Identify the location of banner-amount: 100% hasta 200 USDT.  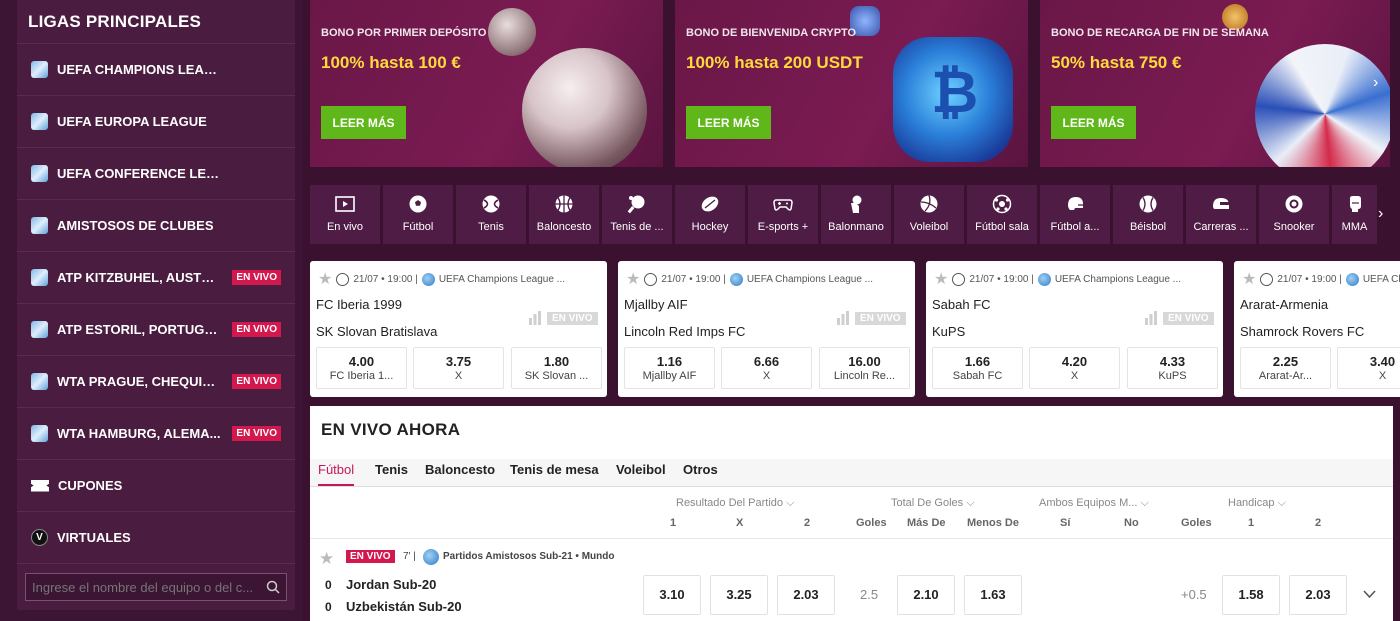
(774, 62).